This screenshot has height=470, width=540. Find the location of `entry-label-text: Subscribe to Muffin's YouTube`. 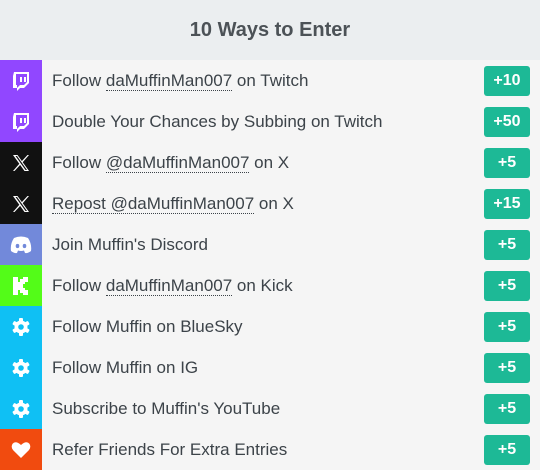

entry-label-text: Subscribe to Muffin's YouTube is located at coordinates (166, 408).